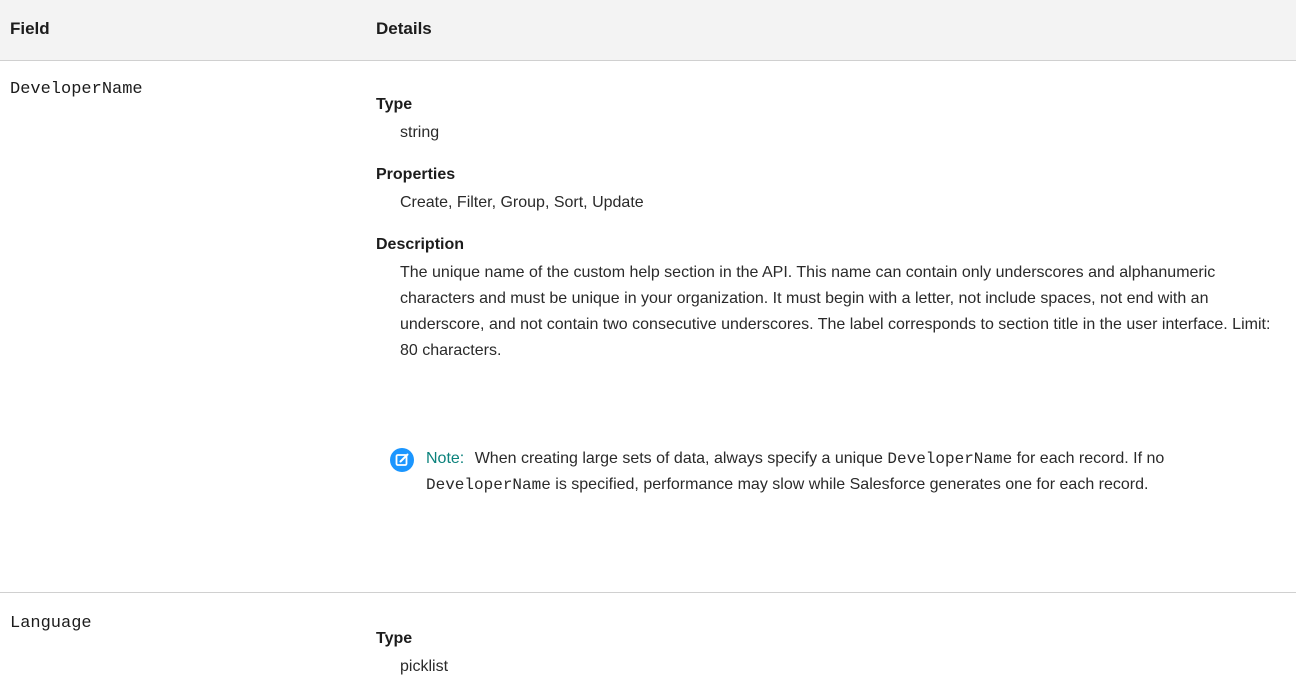 The height and width of the screenshot is (696, 1296). Describe the element at coordinates (76, 89) in the screenshot. I see `field-name-developername: DeveloperName` at that location.